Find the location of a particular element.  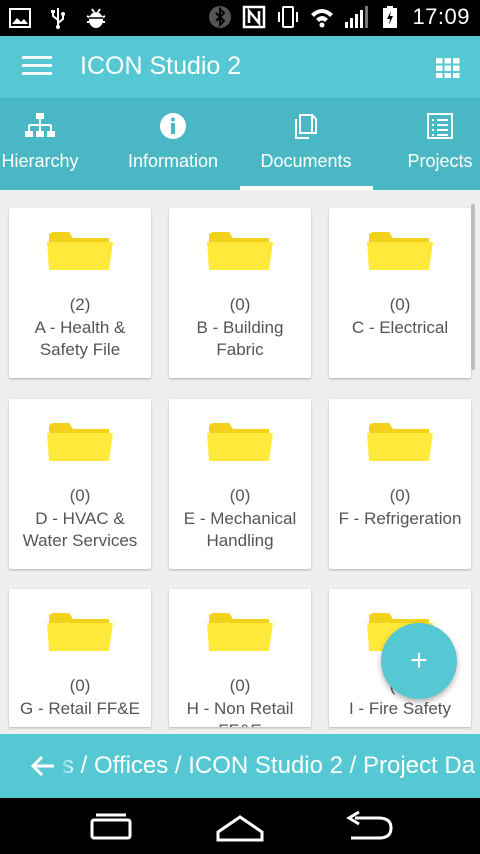

folder-name: C - Electrical is located at coordinates (400, 327).